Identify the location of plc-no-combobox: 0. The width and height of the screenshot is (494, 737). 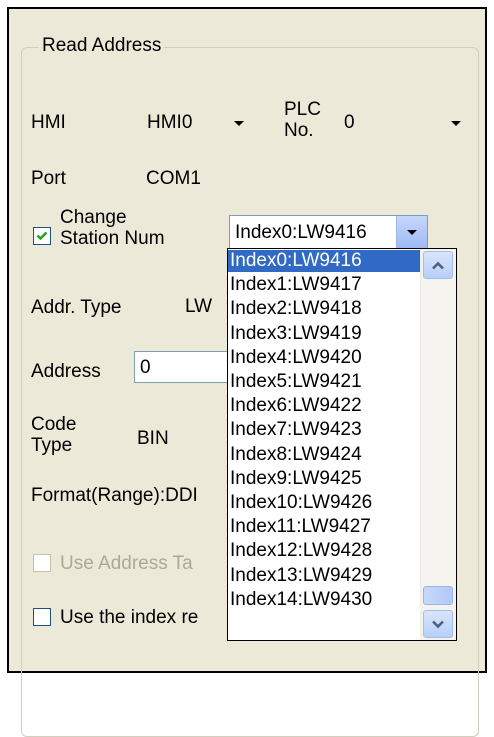
(405, 123).